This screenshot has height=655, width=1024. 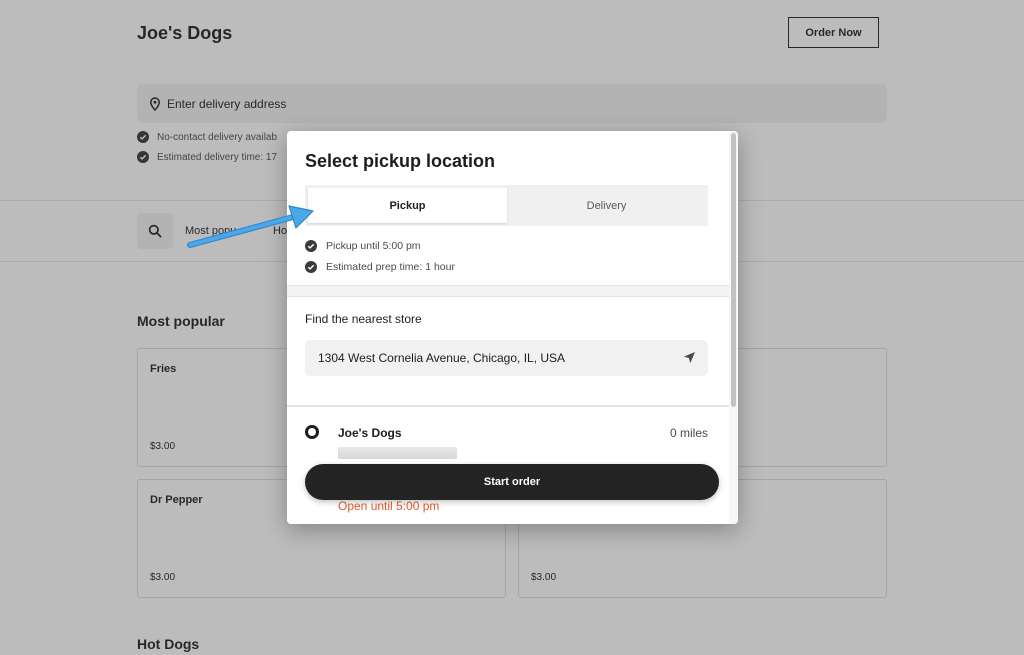 I want to click on navigation-arrow-icon, so click(x=689, y=357).